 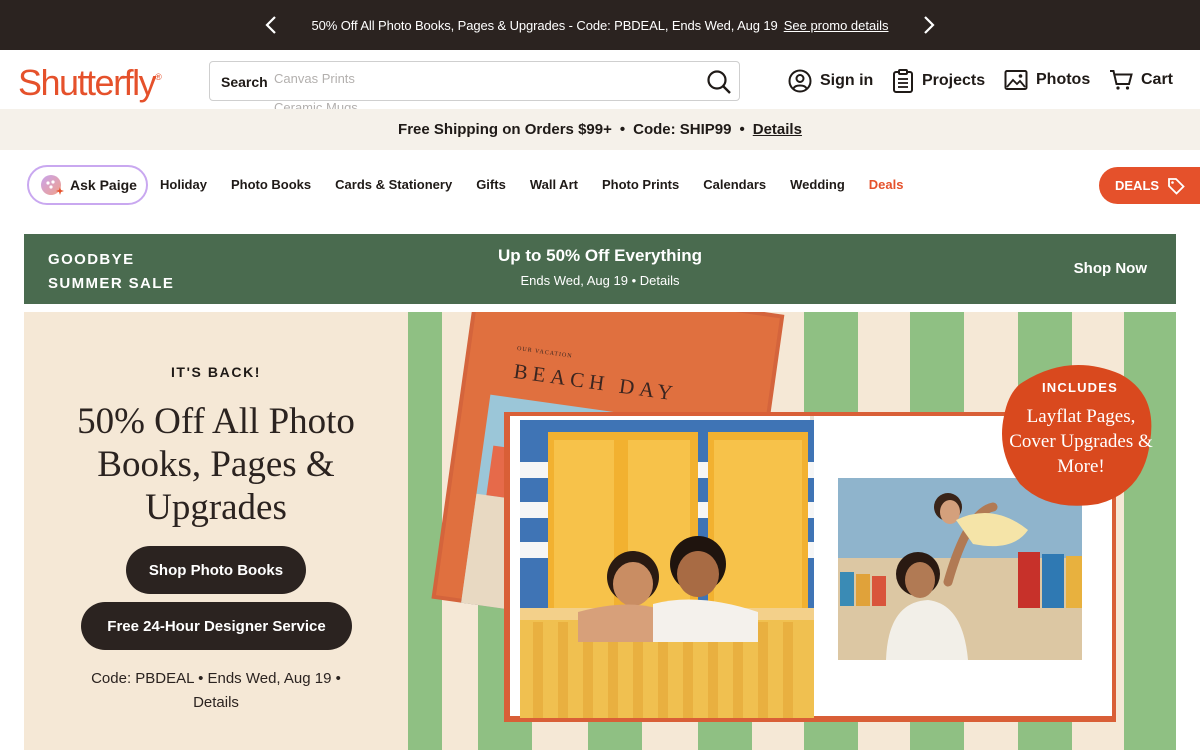 I want to click on cart-icon, so click(x=1121, y=80).